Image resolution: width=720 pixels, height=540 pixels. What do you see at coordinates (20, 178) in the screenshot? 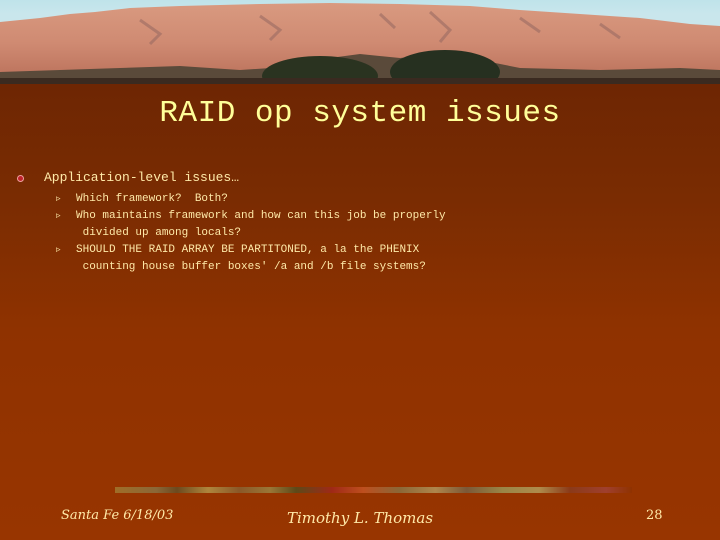
I see `bullet-dot-icon` at bounding box center [20, 178].